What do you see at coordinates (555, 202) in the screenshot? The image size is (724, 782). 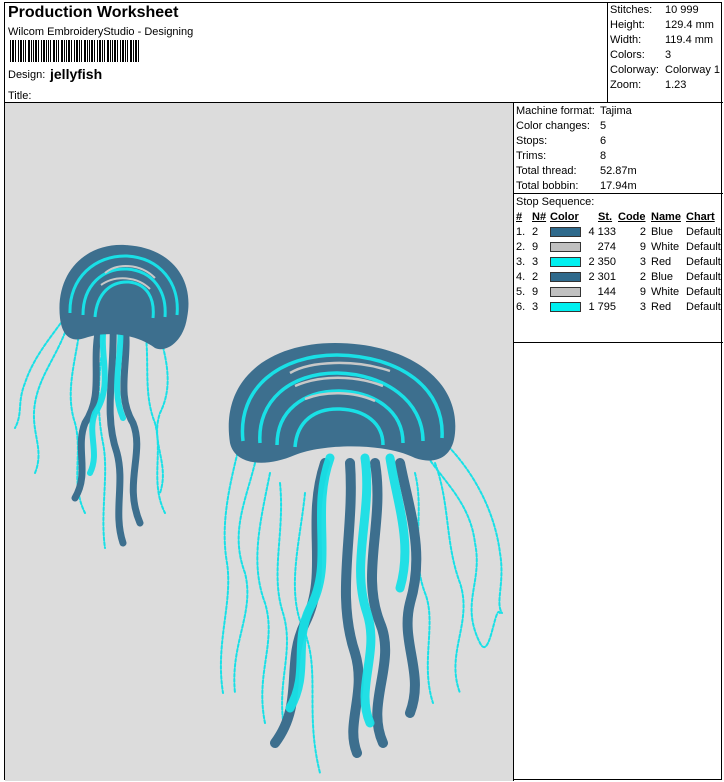 I see `stop-sequence-title: Stop Sequence:` at bounding box center [555, 202].